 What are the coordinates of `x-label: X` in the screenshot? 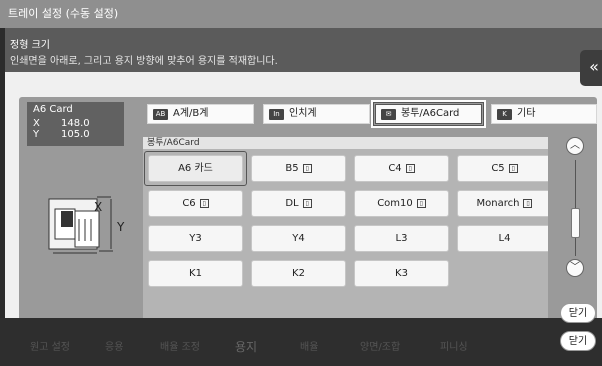 It's located at (36, 123).